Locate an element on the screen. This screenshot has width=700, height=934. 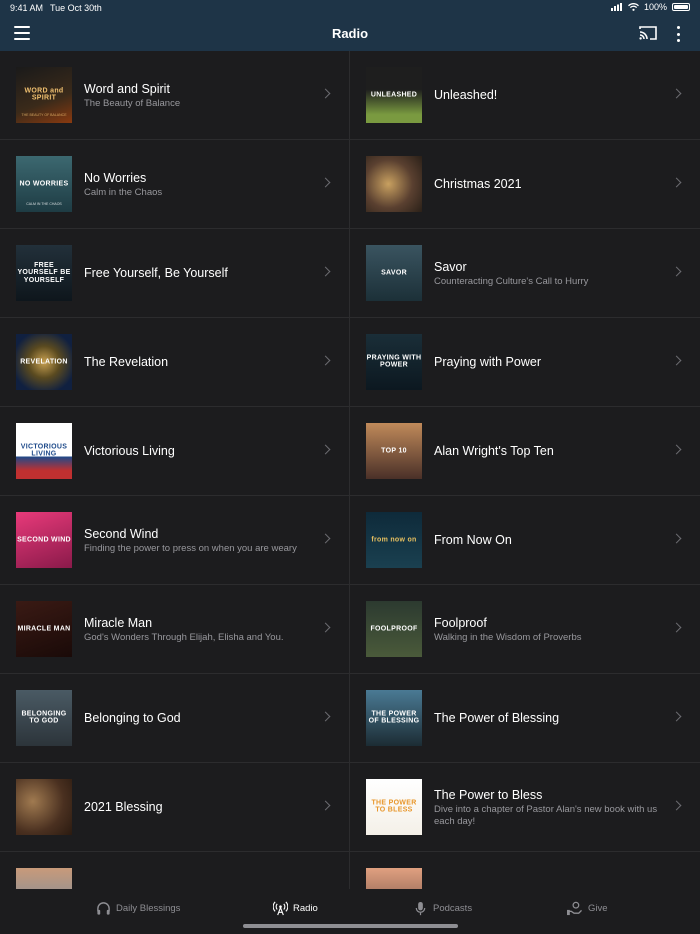
show-title: From Now On is located at coordinates (473, 540).